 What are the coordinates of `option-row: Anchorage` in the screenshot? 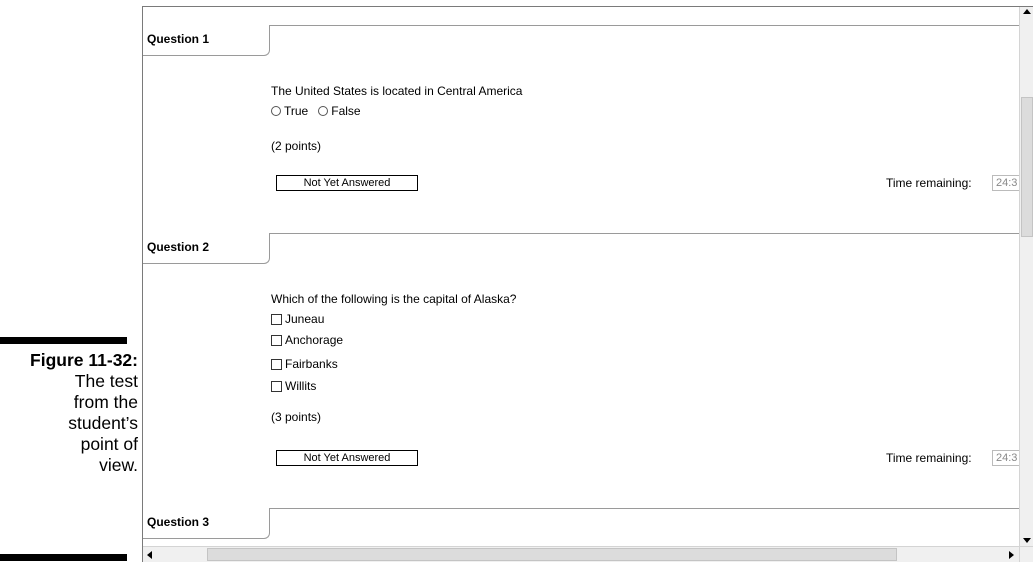 It's located at (307, 340).